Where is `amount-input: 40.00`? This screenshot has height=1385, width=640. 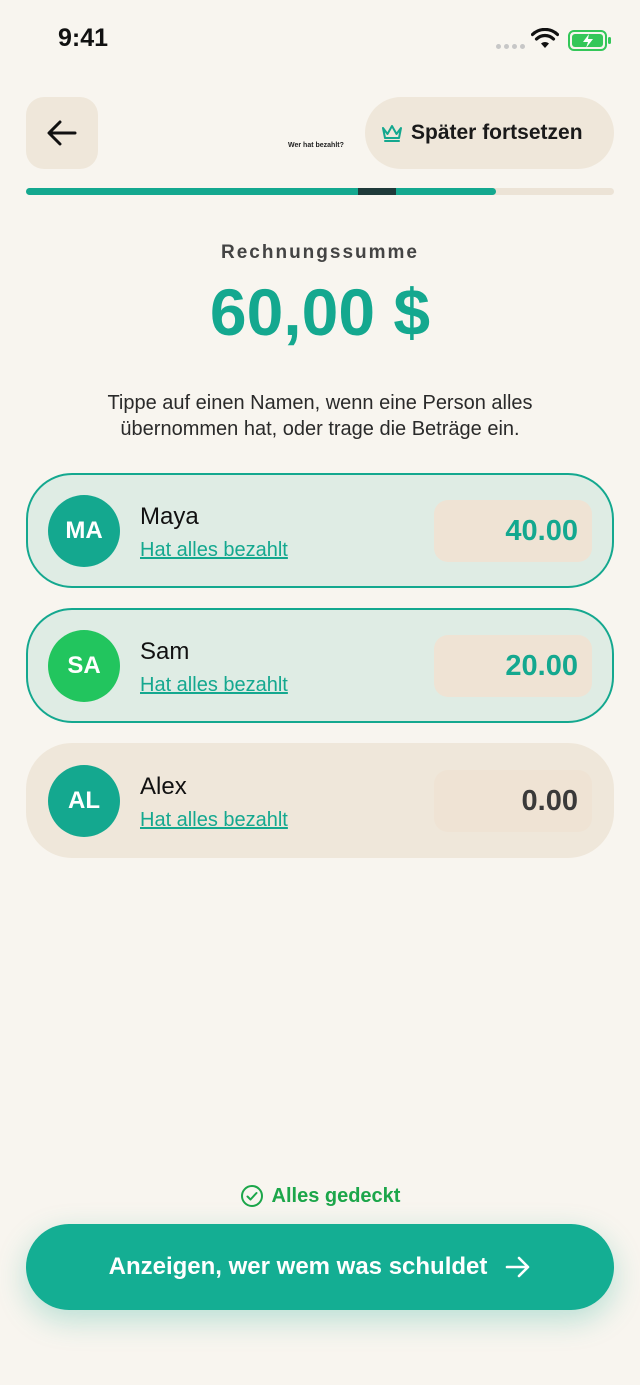
amount-input: 40.00 is located at coordinates (513, 531).